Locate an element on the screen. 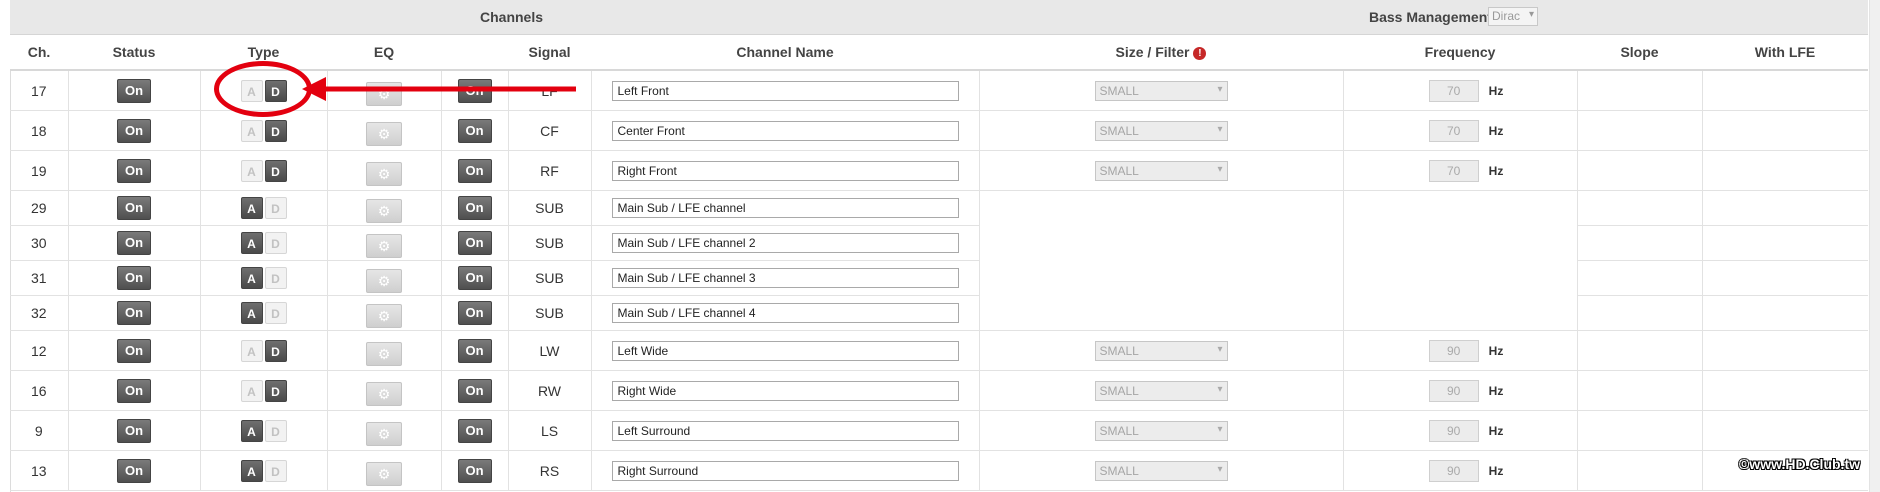 The width and height of the screenshot is (1880, 492). channel-row: 31 On A D ⚙ On SUB is located at coordinates (939, 278).